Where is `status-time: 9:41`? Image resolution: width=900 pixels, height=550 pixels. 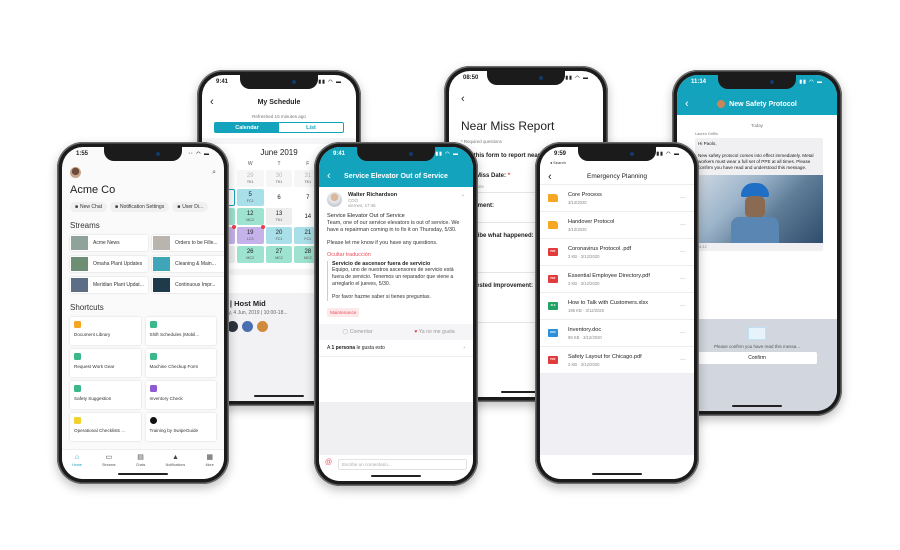 status-time: 9:41 is located at coordinates (339, 154).